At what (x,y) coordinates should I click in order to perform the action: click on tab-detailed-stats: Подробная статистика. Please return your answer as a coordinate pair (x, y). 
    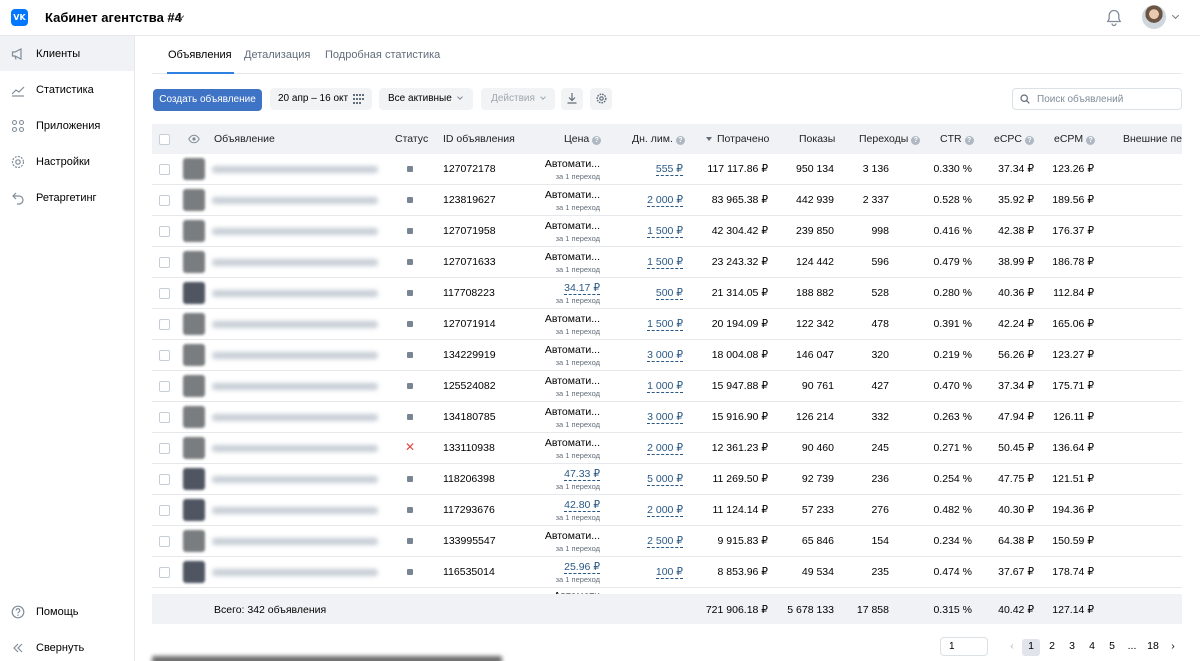
    Looking at the image, I should click on (382, 55).